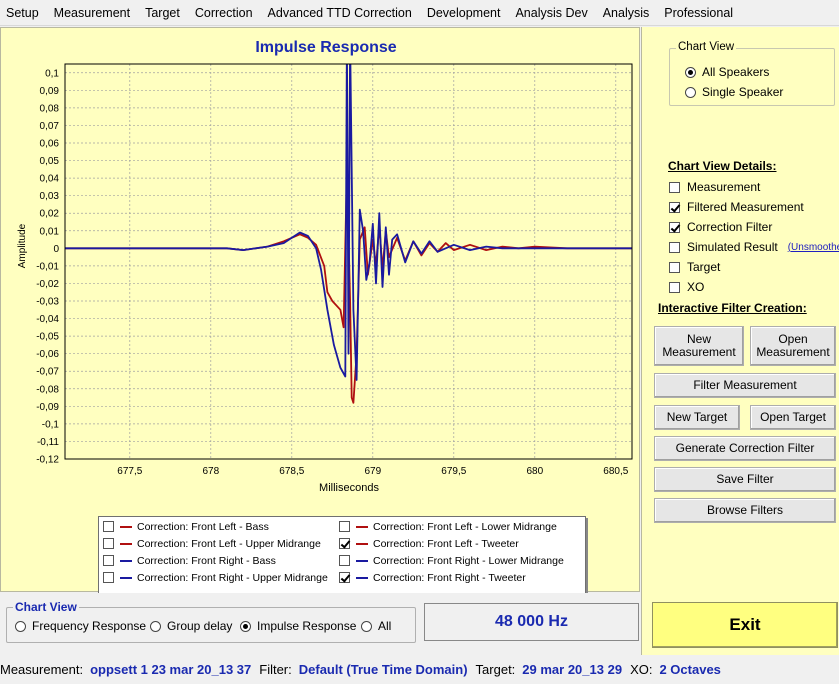  Describe the element at coordinates (745, 448) in the screenshot. I see `generate-correction-filter-button: Generate Correction Filter` at that location.